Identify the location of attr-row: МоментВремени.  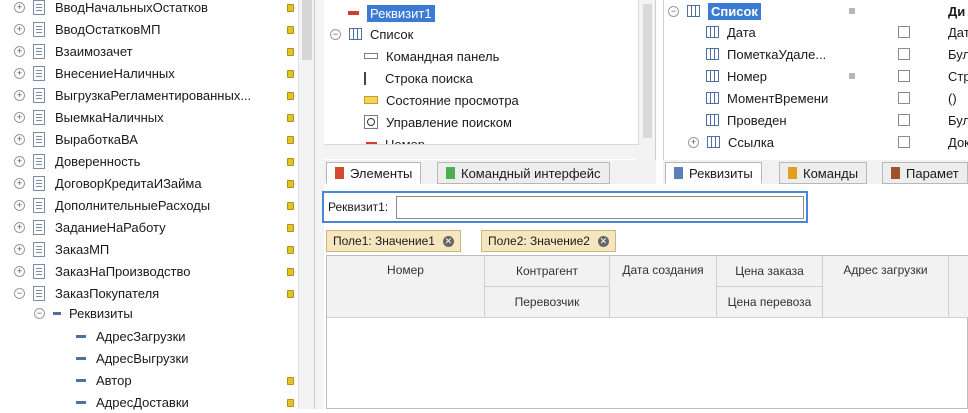
(767, 98).